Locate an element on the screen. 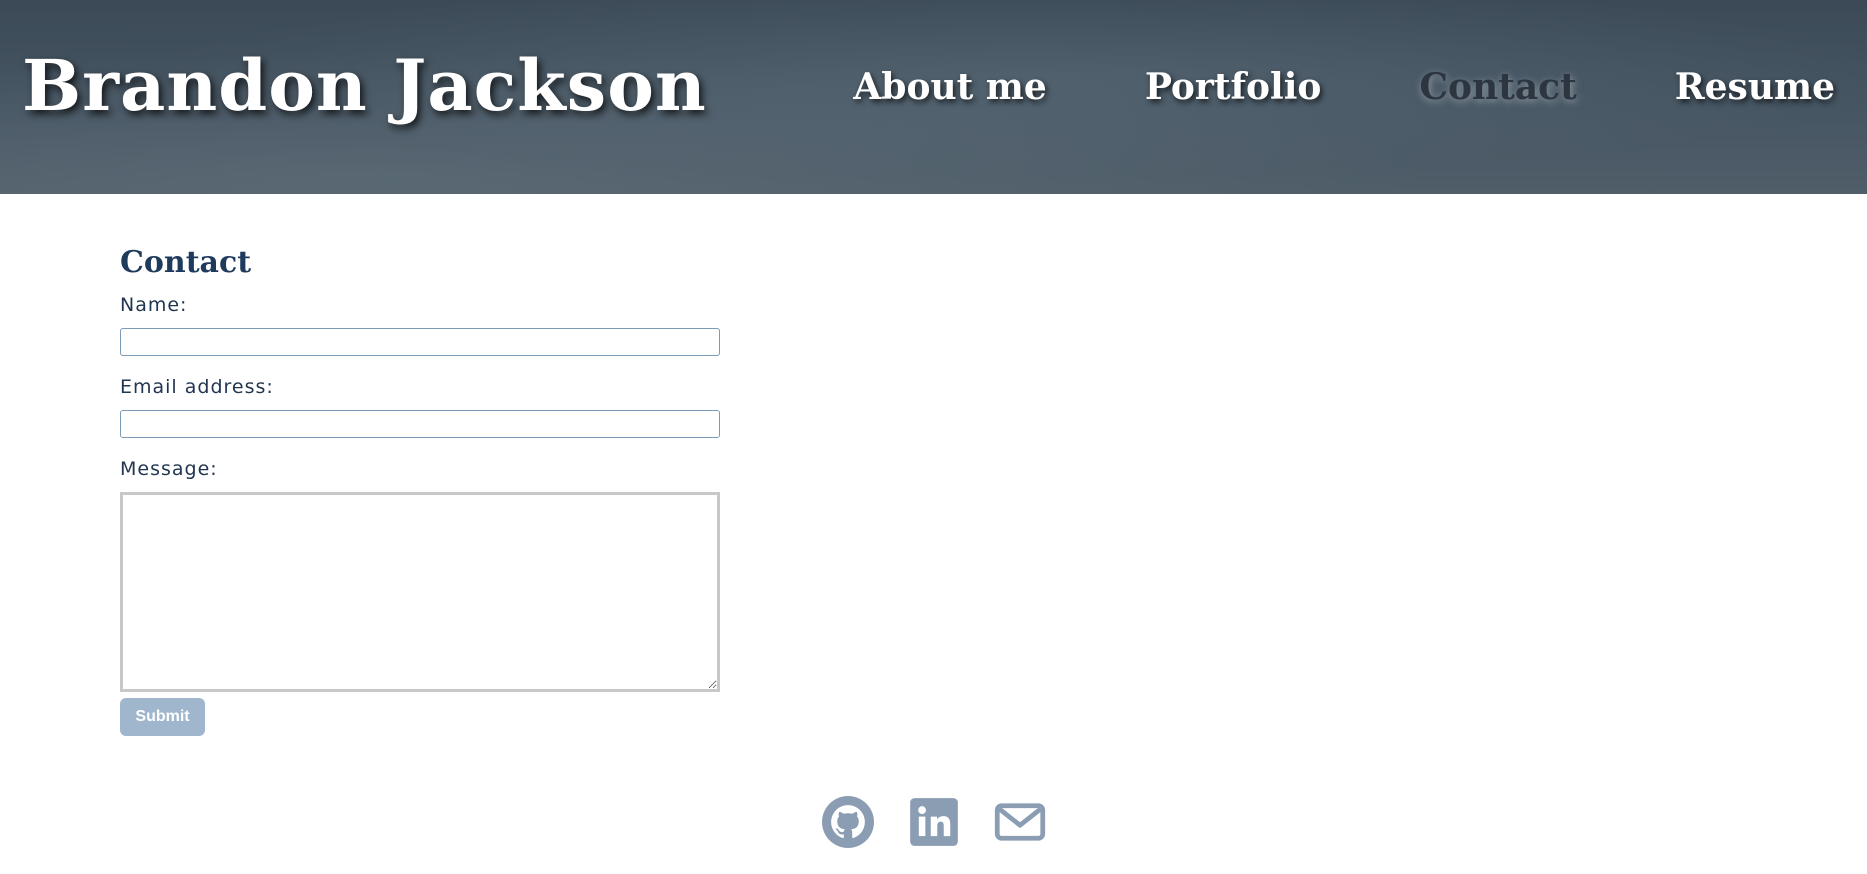 Image resolution: width=1867 pixels, height=874 pixels. nav-about-me: About me is located at coordinates (949, 87).